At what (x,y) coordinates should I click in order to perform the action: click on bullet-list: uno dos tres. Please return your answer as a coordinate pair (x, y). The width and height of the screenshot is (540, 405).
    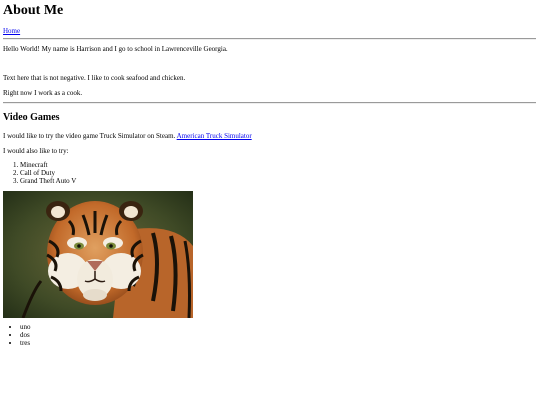
    Looking at the image, I should click on (25, 335).